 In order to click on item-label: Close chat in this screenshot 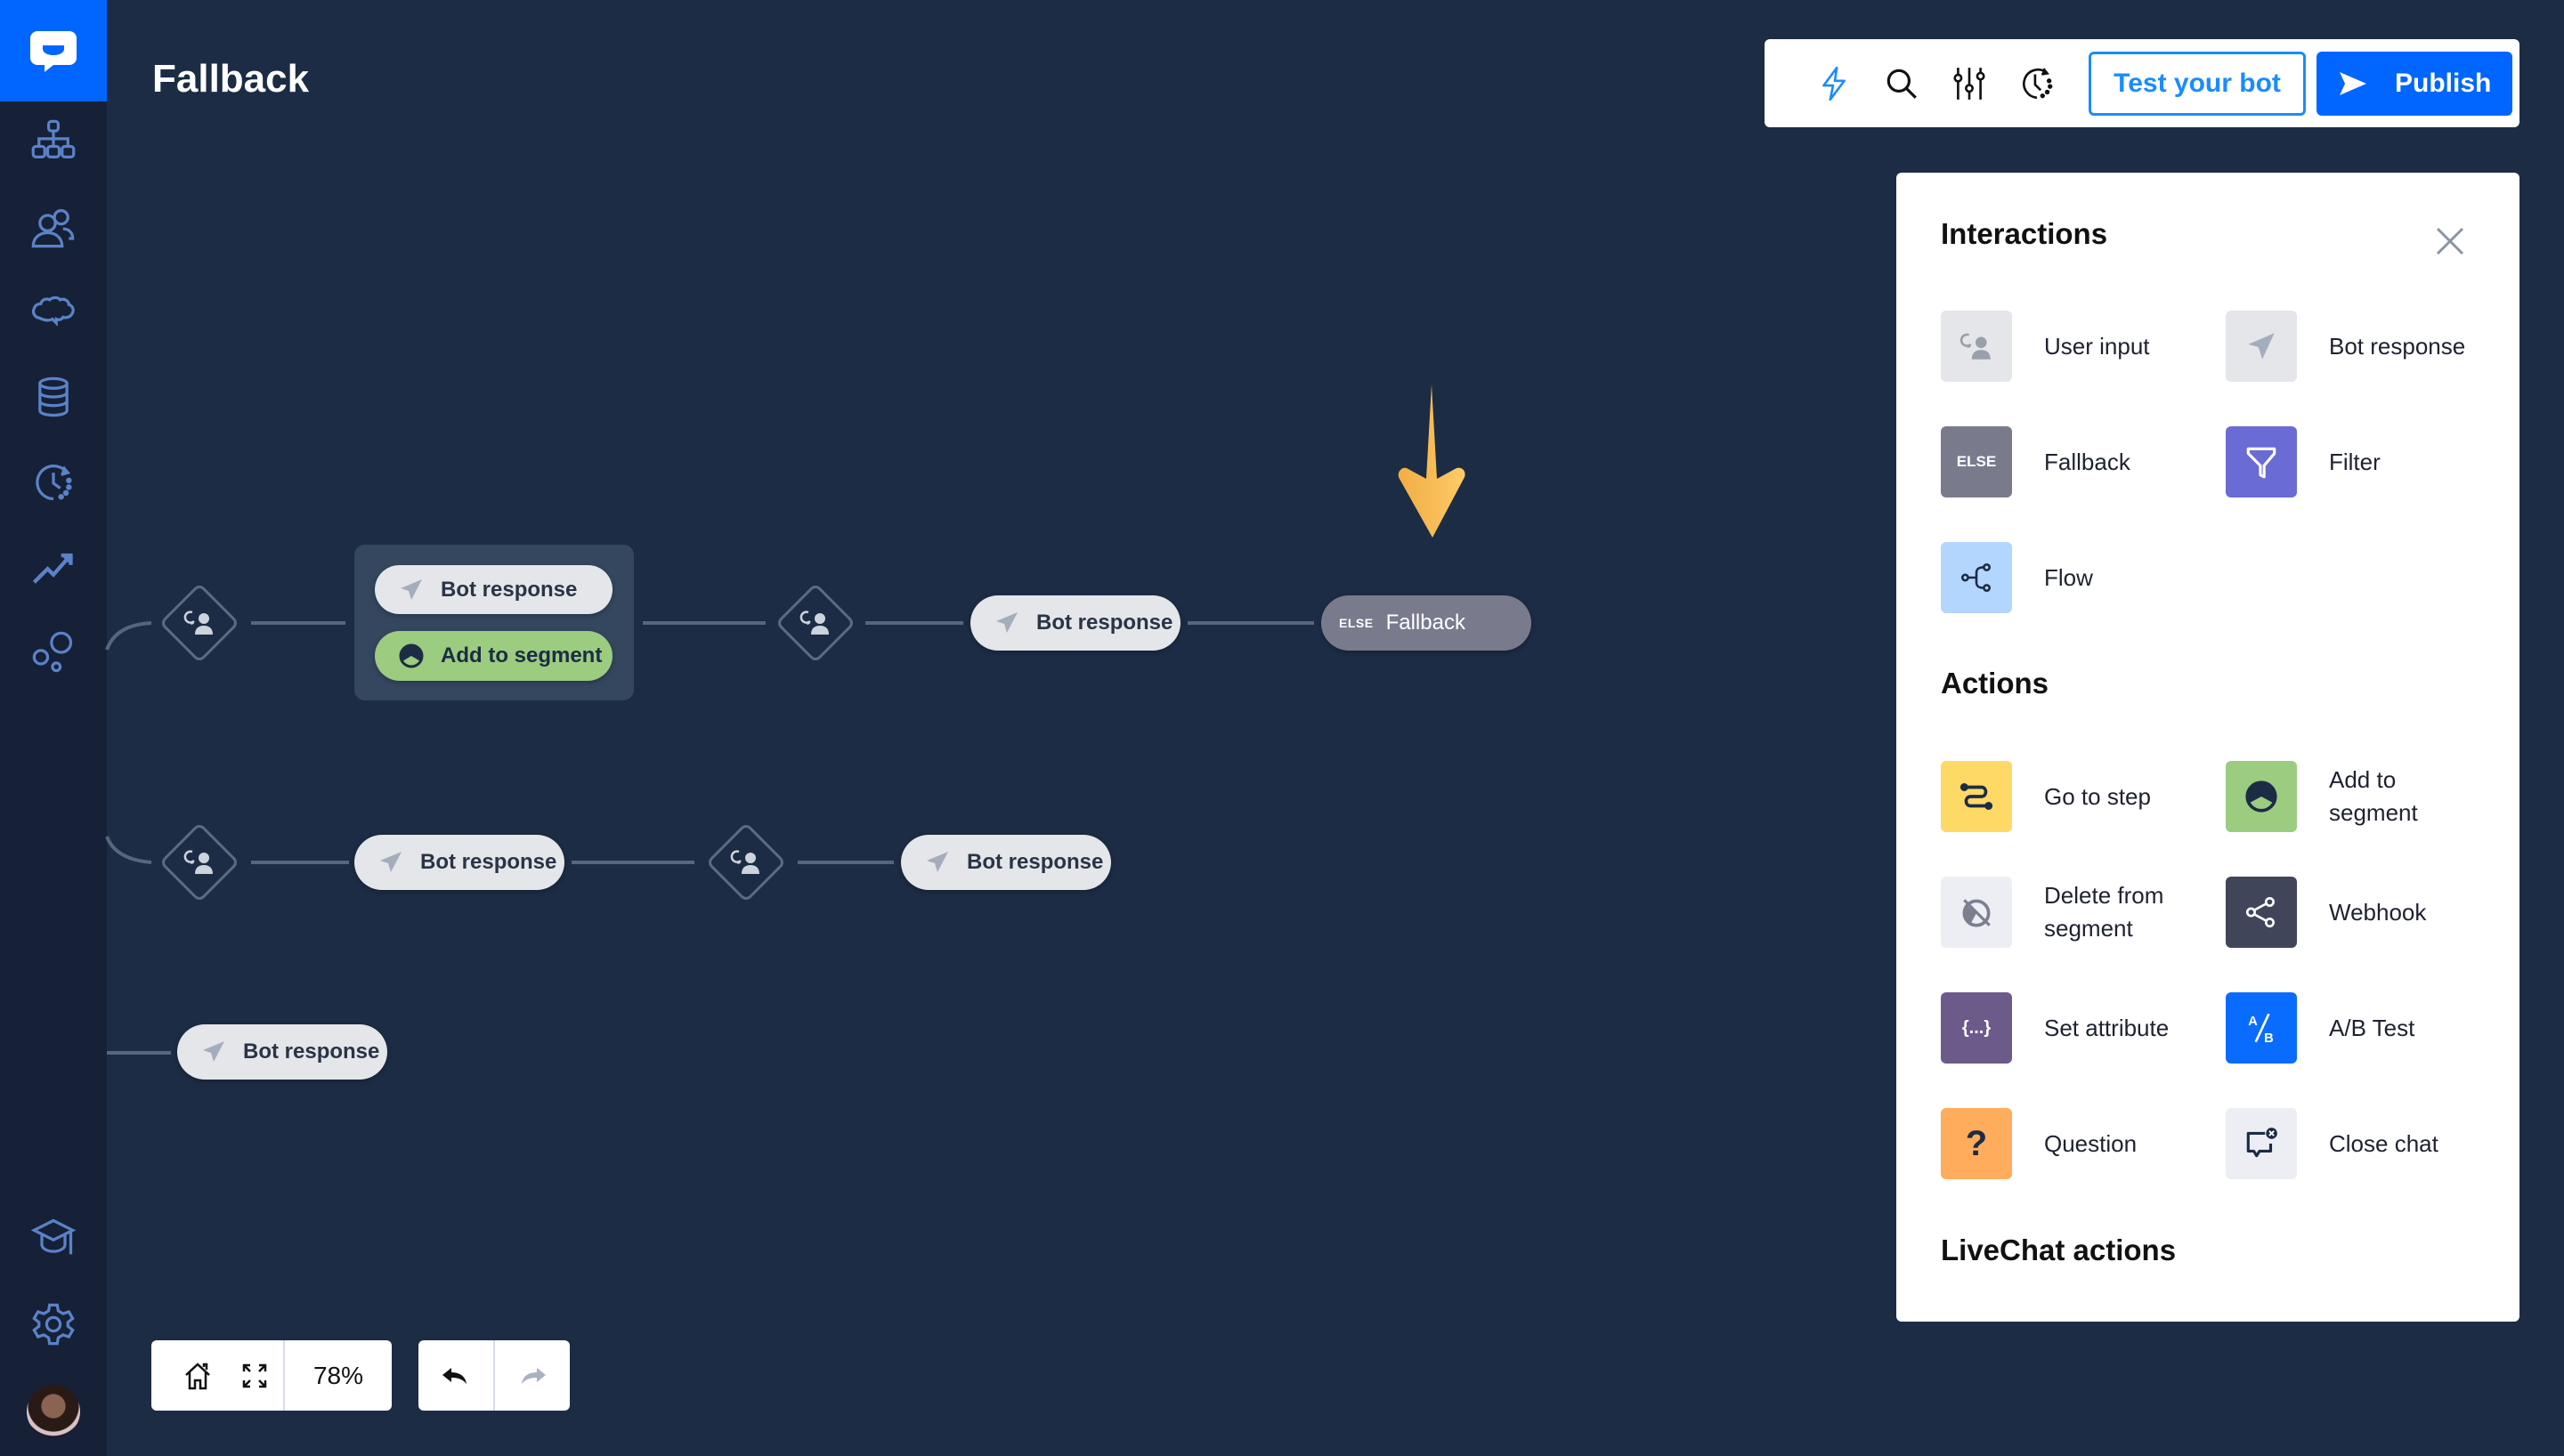, I will do `click(2383, 1143)`.